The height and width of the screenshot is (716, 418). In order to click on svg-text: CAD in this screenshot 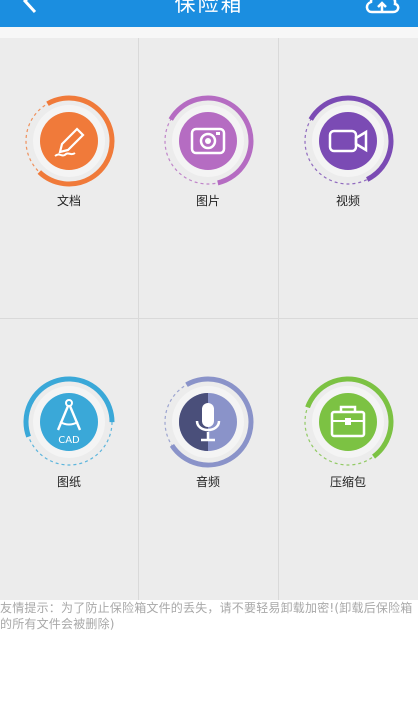, I will do `click(69, 440)`.